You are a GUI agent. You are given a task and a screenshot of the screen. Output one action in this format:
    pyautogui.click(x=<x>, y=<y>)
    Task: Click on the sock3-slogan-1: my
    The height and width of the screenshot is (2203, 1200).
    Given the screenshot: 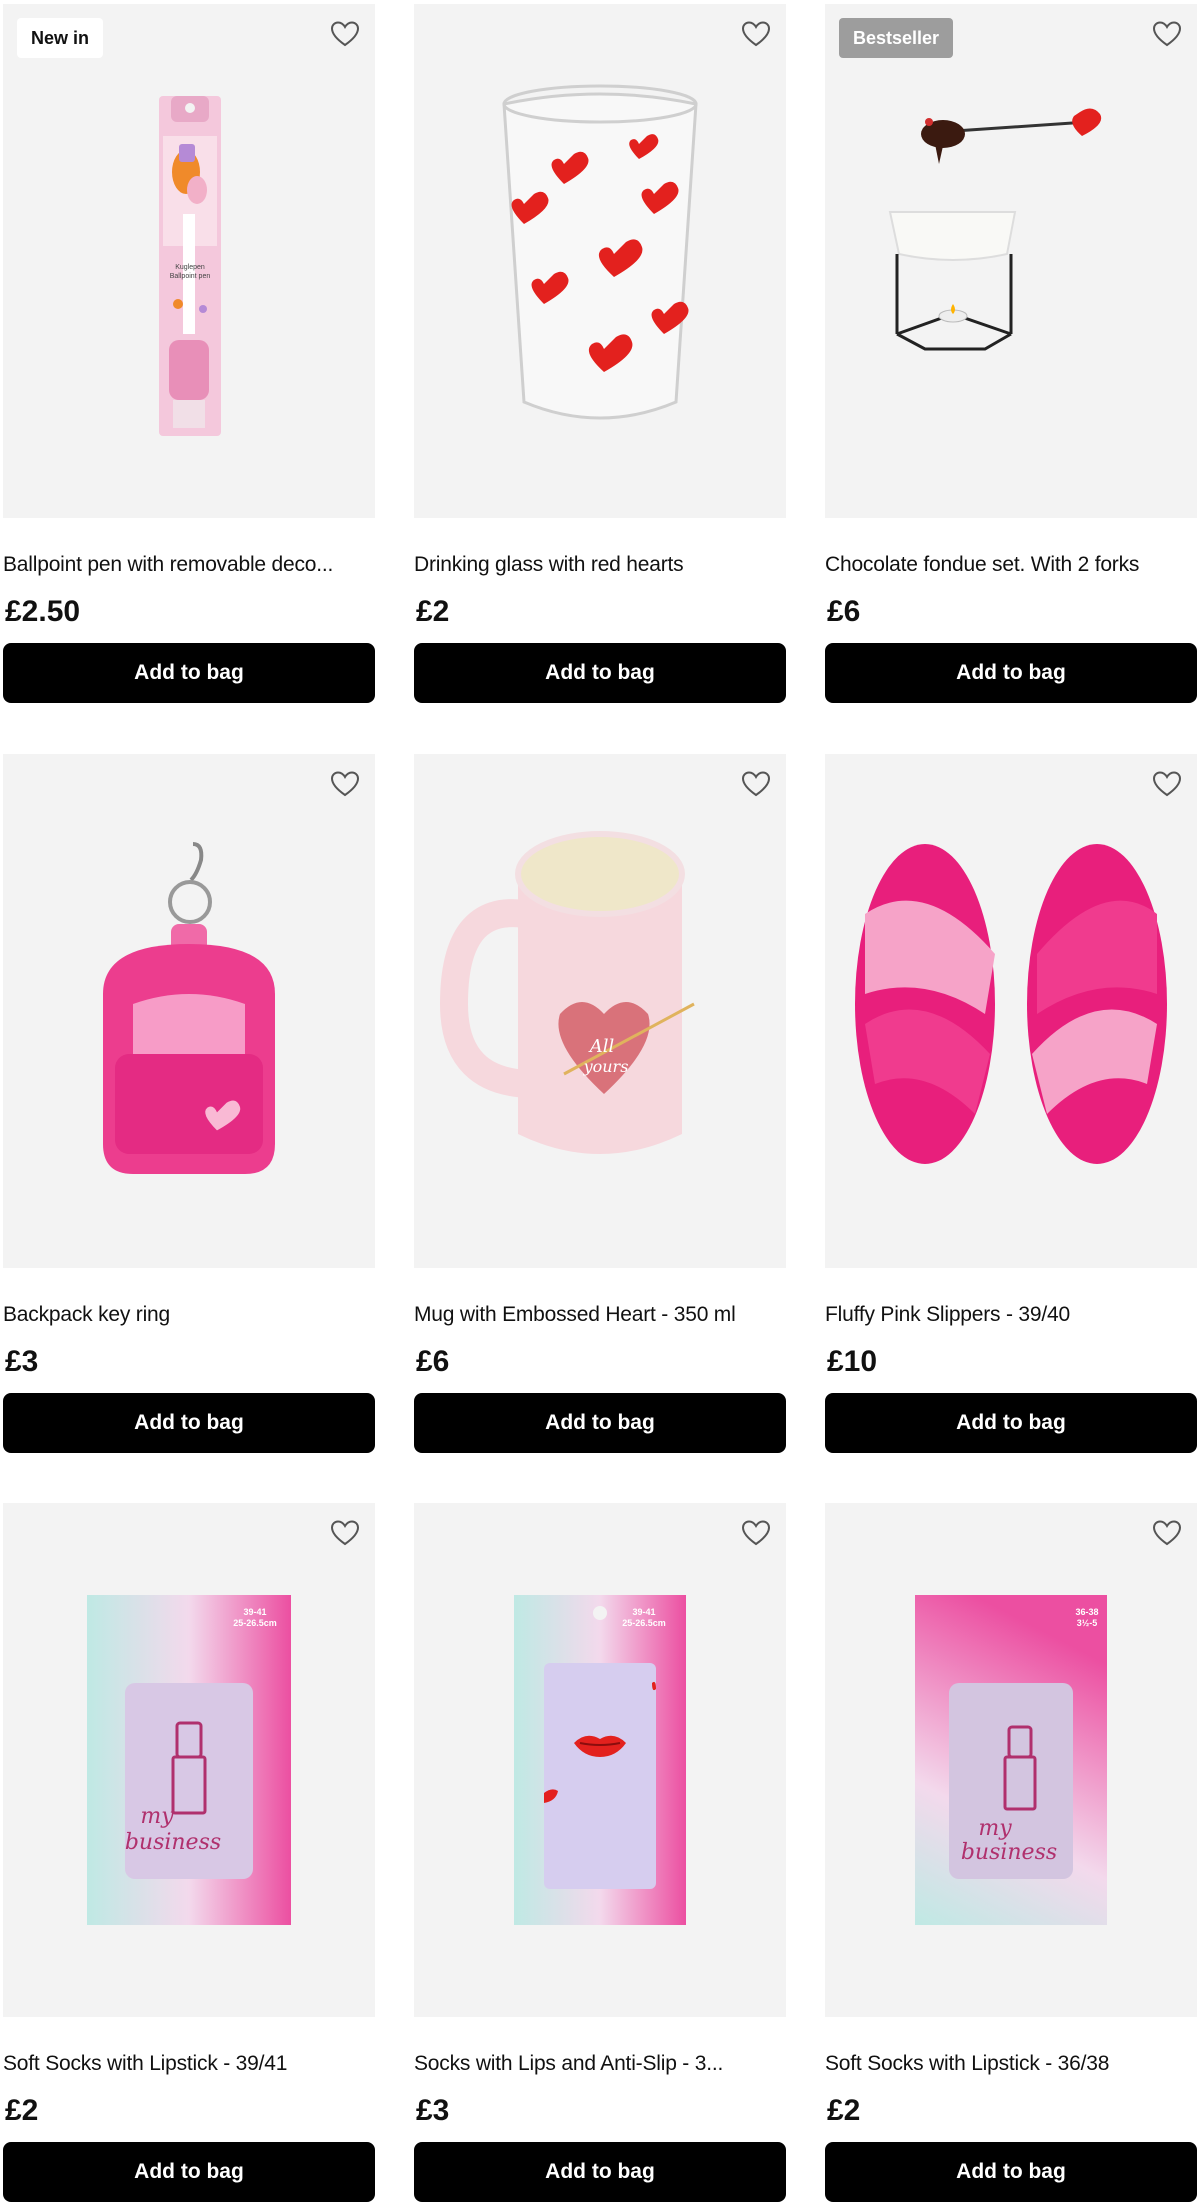 What is the action you would take?
    pyautogui.click(x=995, y=1828)
    